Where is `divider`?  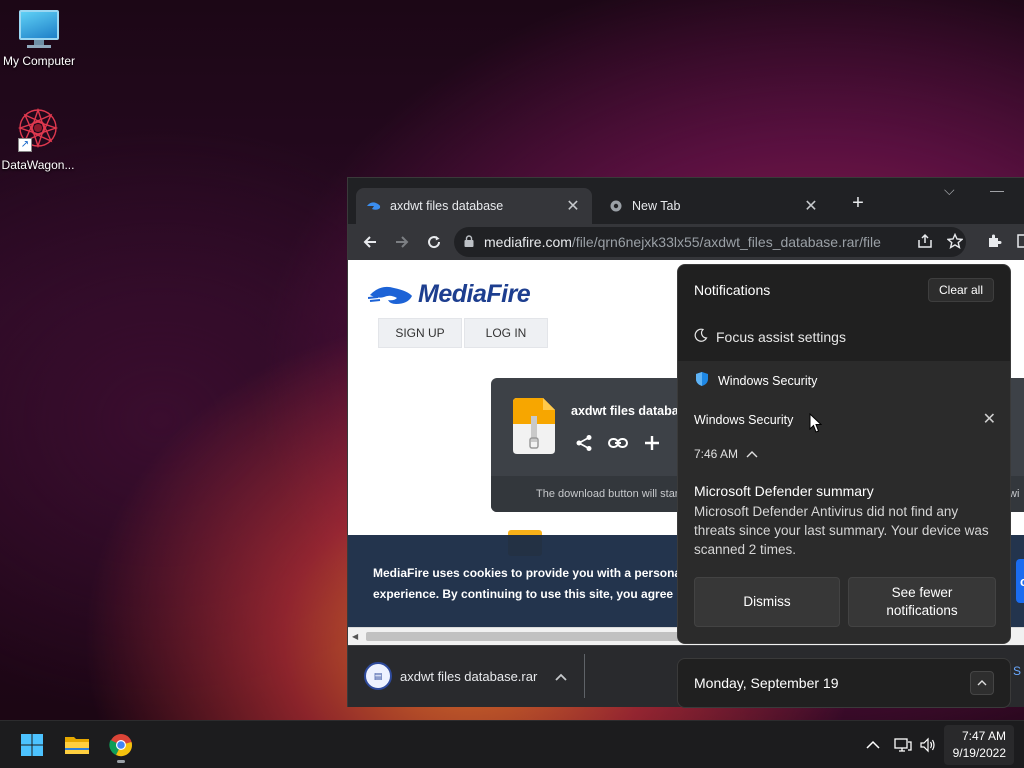 divider is located at coordinates (584, 676).